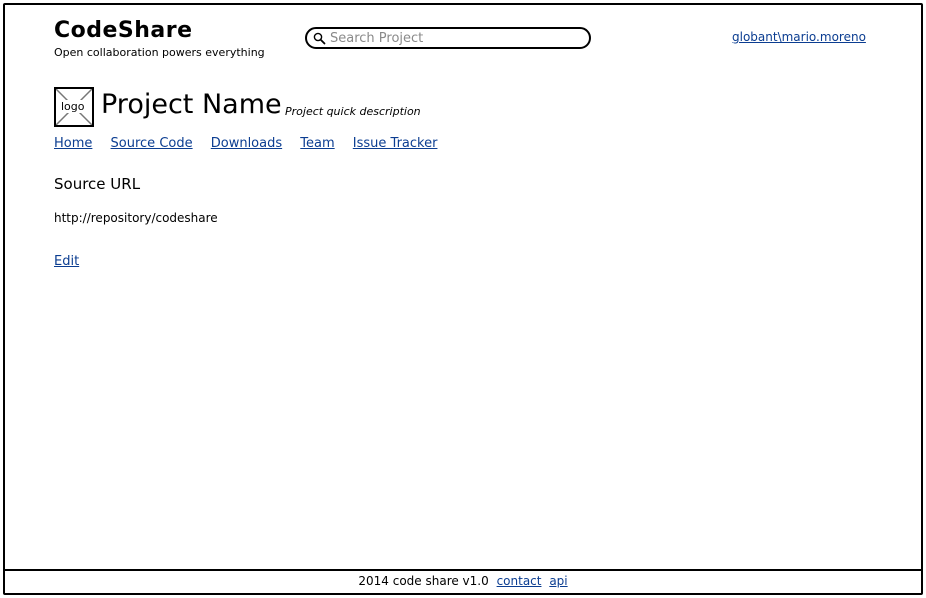 The height and width of the screenshot is (598, 926). I want to click on footer-contact-link: contact, so click(519, 581).